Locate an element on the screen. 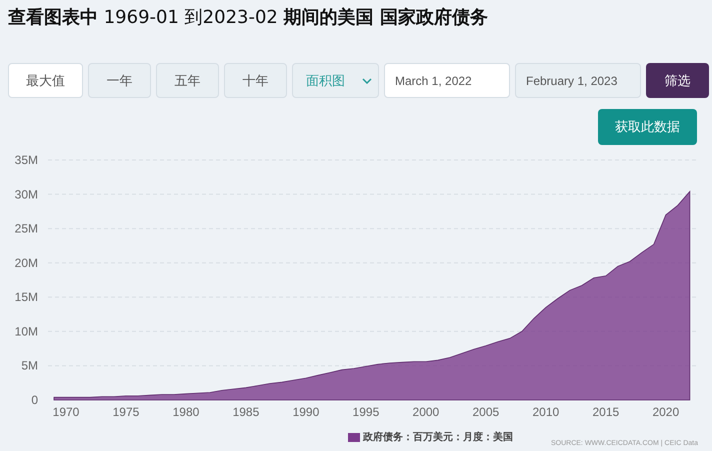  y-axis-label: 35M is located at coordinates (26, 160).